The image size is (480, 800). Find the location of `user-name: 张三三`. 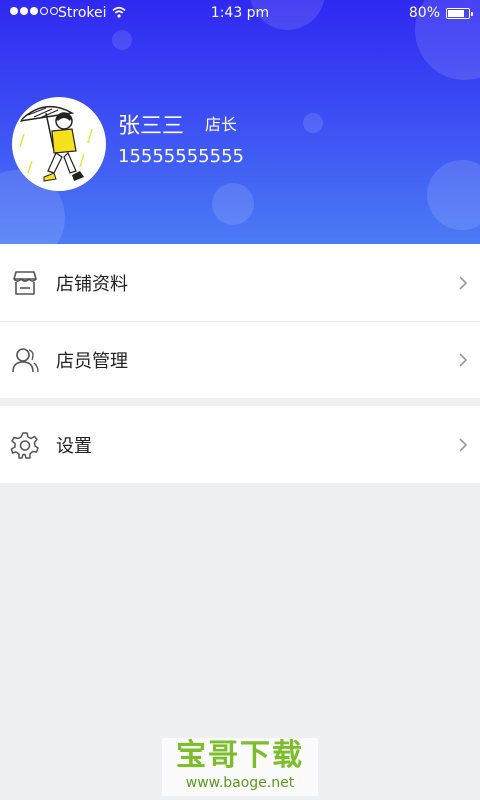

user-name: 张三三 is located at coordinates (151, 126).